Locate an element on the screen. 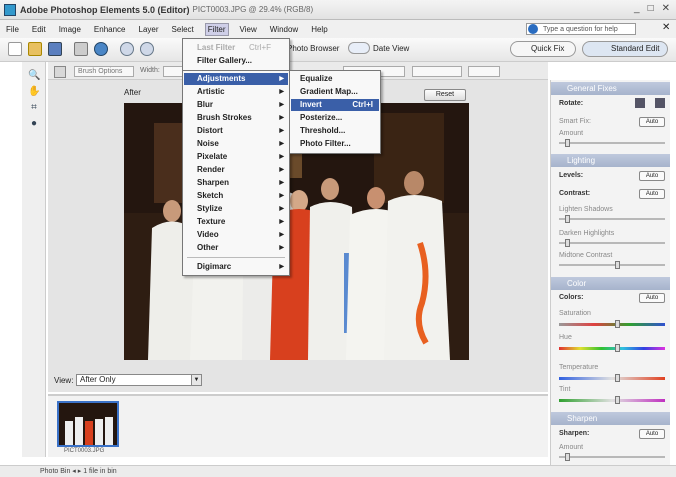  view-label: View: is located at coordinates (64, 380).